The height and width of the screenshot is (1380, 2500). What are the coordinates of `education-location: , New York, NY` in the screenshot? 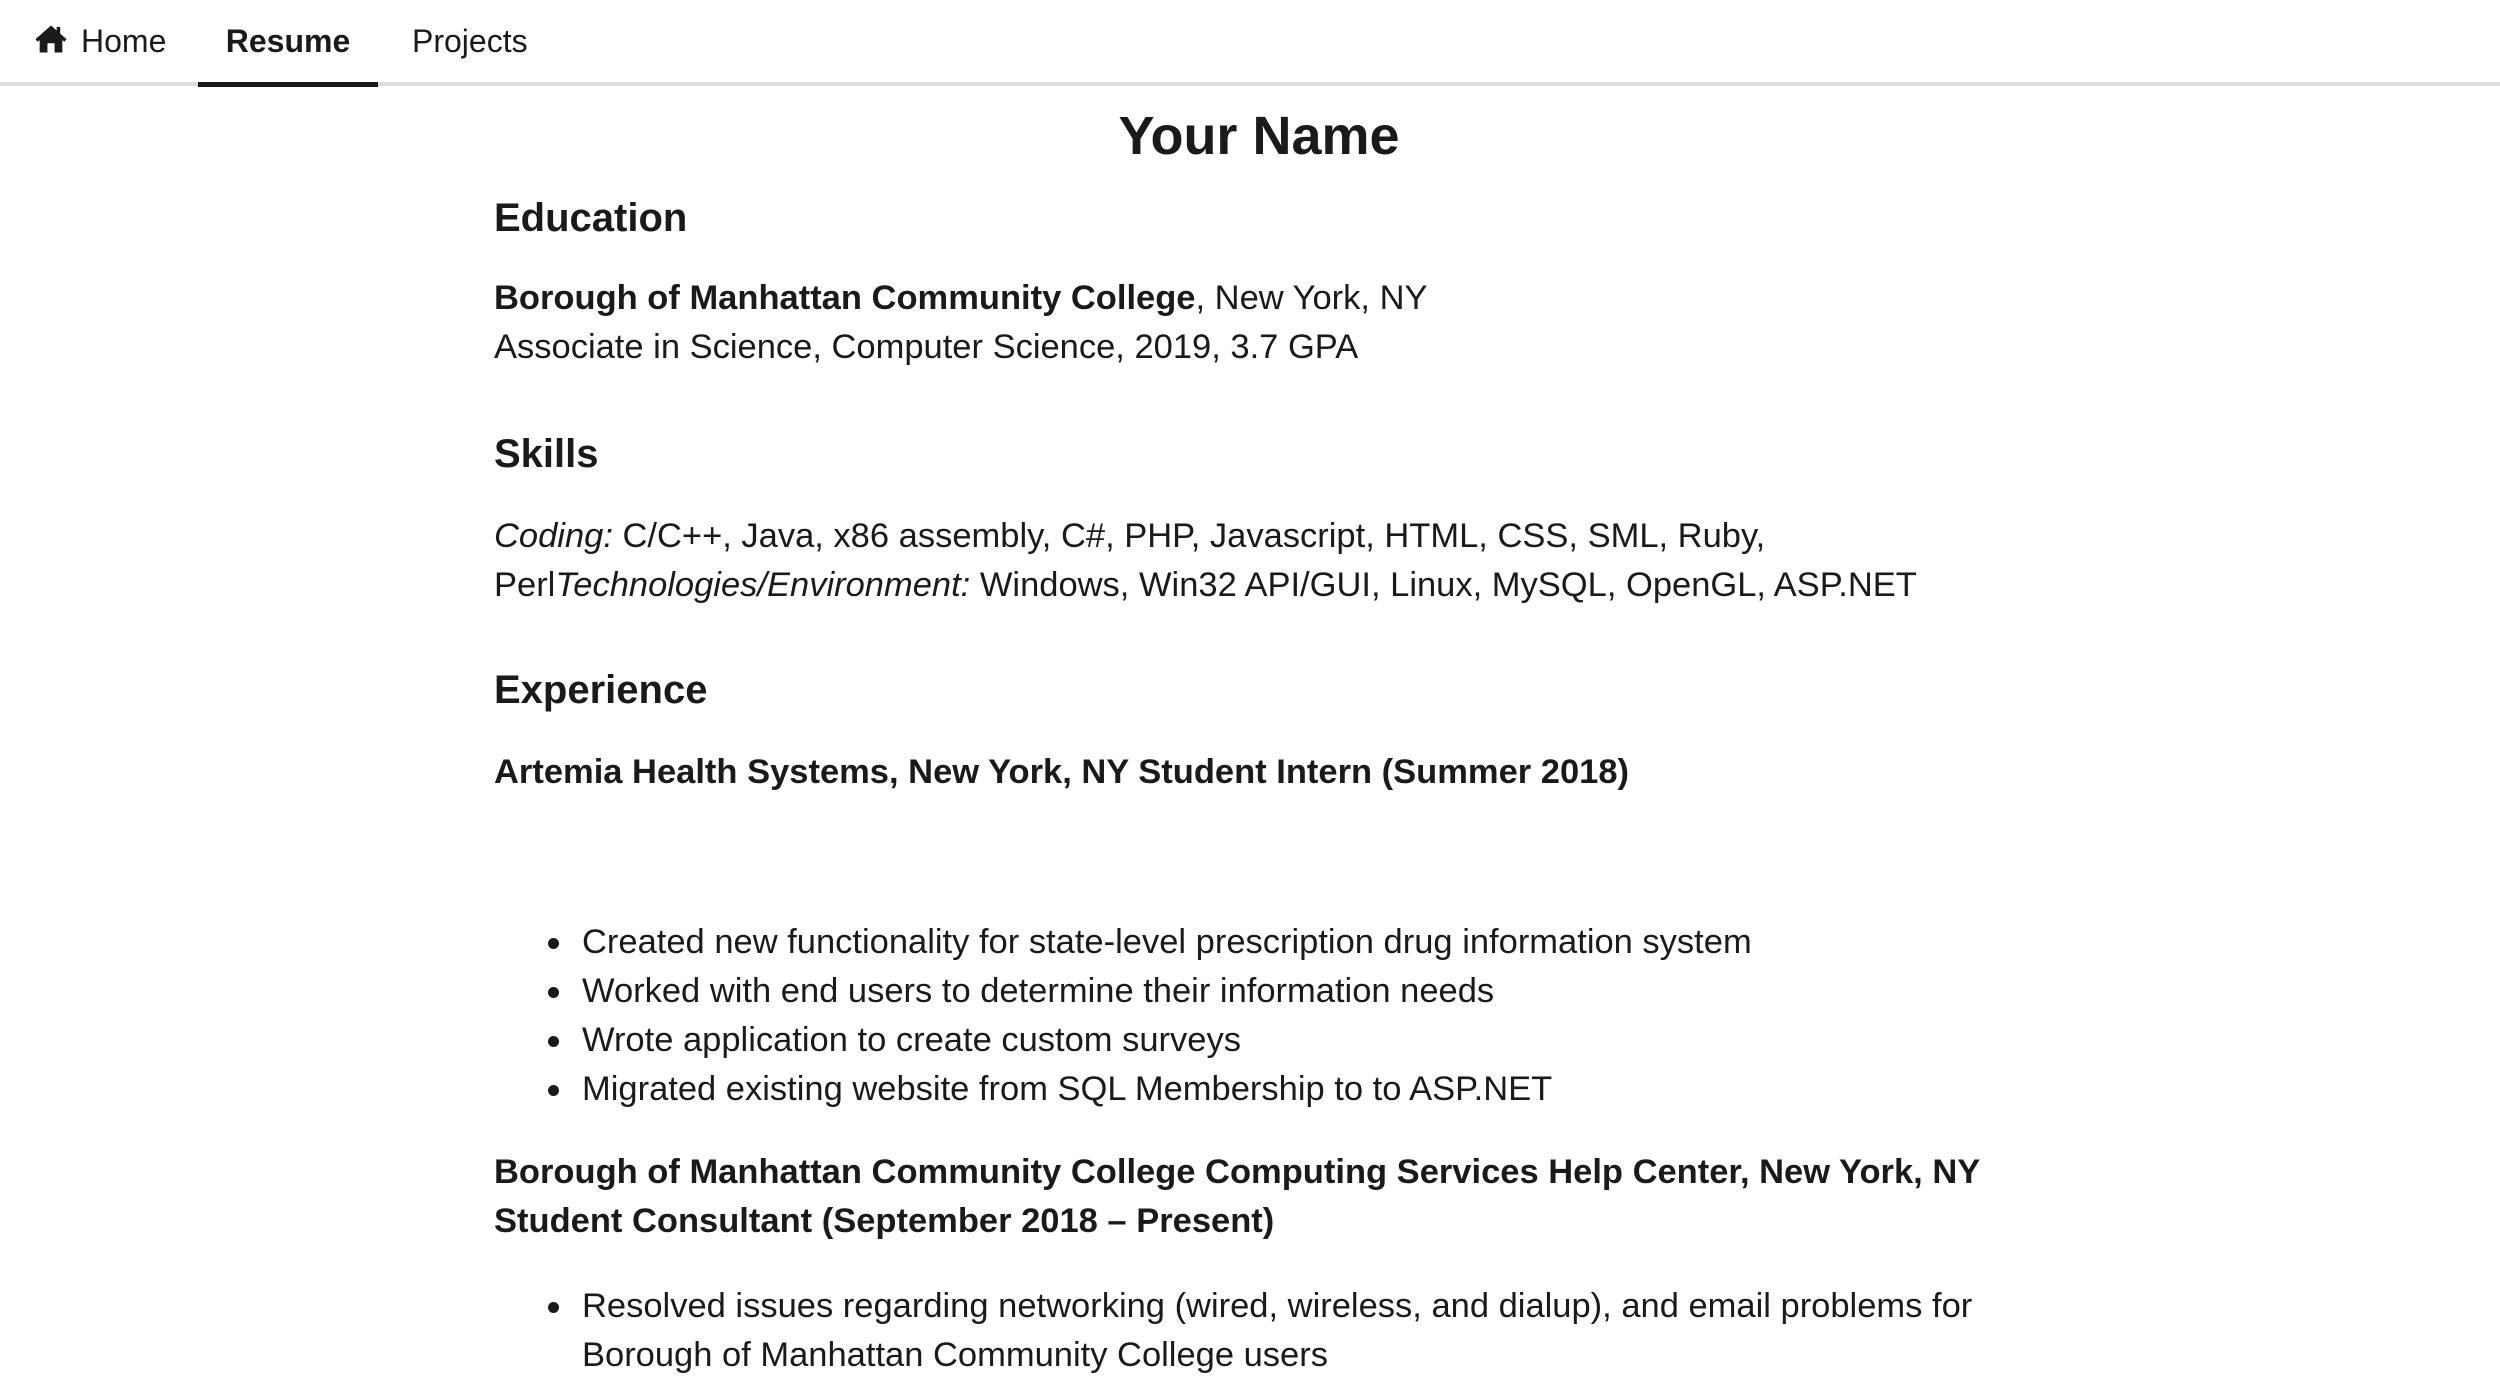 It's located at (1311, 298).